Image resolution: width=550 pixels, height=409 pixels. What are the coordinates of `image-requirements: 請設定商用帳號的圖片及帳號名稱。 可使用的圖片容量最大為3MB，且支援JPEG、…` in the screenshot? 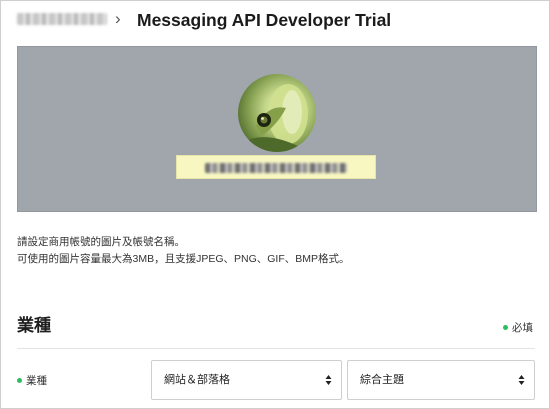 It's located at (183, 251).